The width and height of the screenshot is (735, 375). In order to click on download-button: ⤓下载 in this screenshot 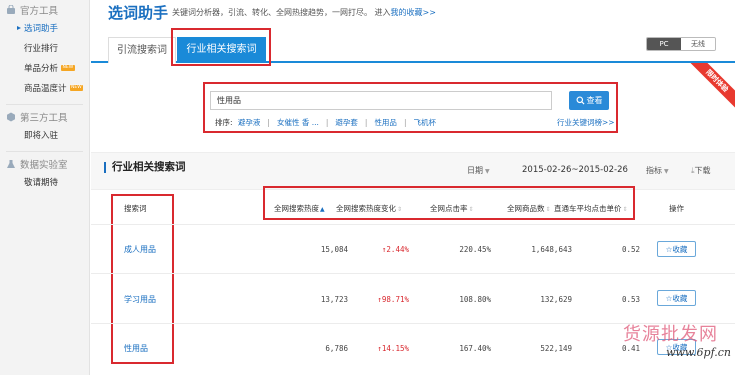, I will do `click(701, 170)`.